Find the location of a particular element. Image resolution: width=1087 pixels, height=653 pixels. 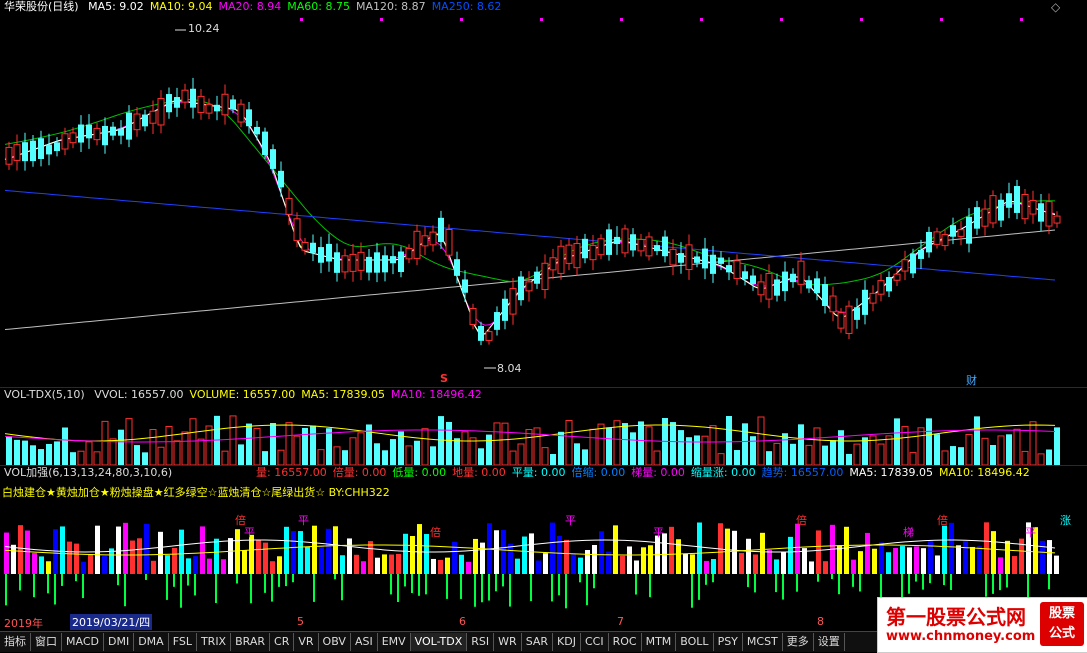

tab-22: PSY is located at coordinates (728, 642).